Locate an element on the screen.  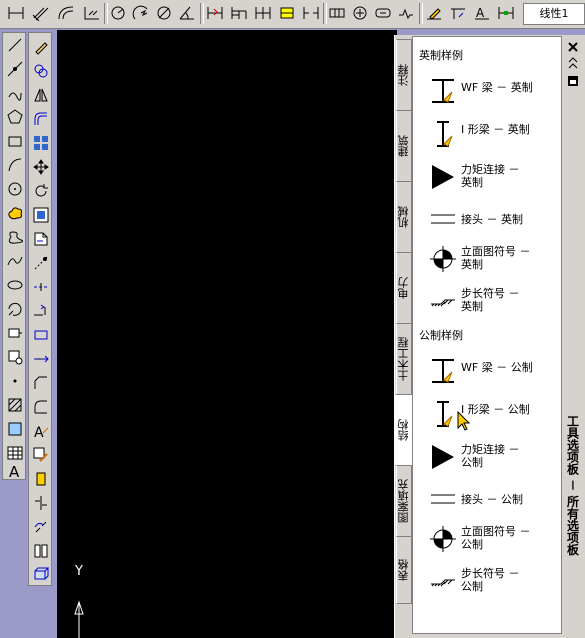
palette-titlebar: 工具选项板 － 所有选项板 is located at coordinates (573, 336).